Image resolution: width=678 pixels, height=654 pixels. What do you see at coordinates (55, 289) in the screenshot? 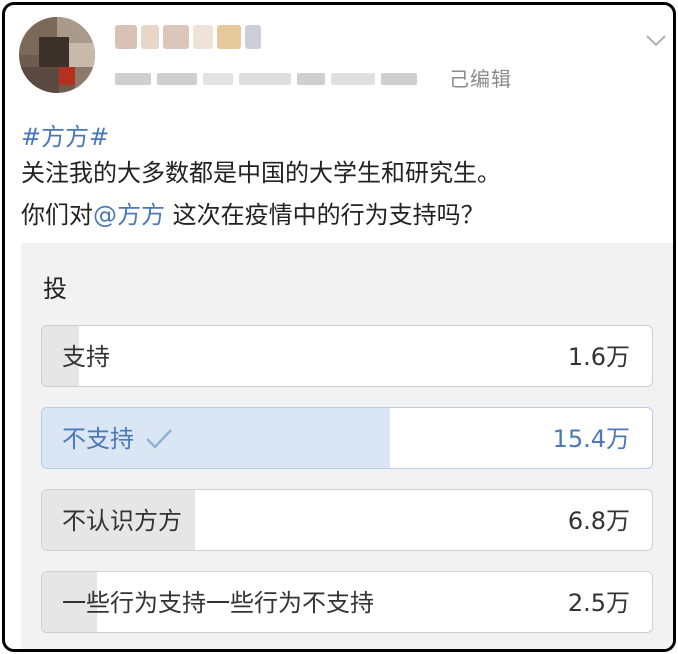
I see `poll-title: 投` at bounding box center [55, 289].